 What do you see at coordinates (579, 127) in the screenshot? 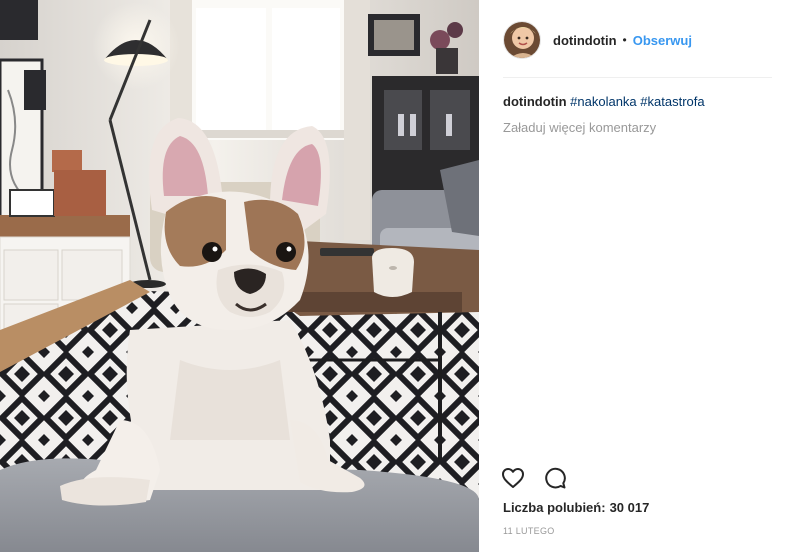
I see `load-more-comments-button: Załaduj więcej komentarzy` at bounding box center [579, 127].